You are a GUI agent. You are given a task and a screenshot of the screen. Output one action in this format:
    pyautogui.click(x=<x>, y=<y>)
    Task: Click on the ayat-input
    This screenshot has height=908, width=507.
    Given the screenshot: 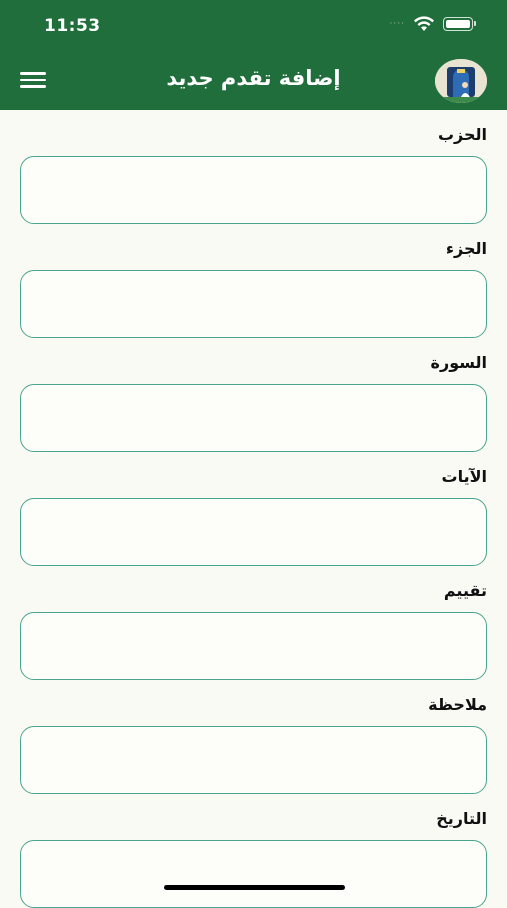 What is the action you would take?
    pyautogui.click(x=253, y=532)
    